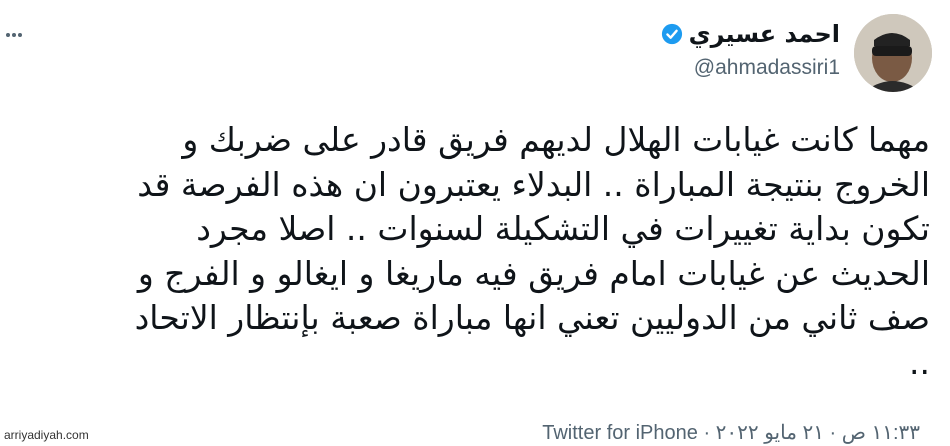 Image resolution: width=950 pixels, height=446 pixels. I want to click on tweet-timestamp: ١١:٣٣ ص · ٢١ مايو ٢٠٢٢, so click(818, 433).